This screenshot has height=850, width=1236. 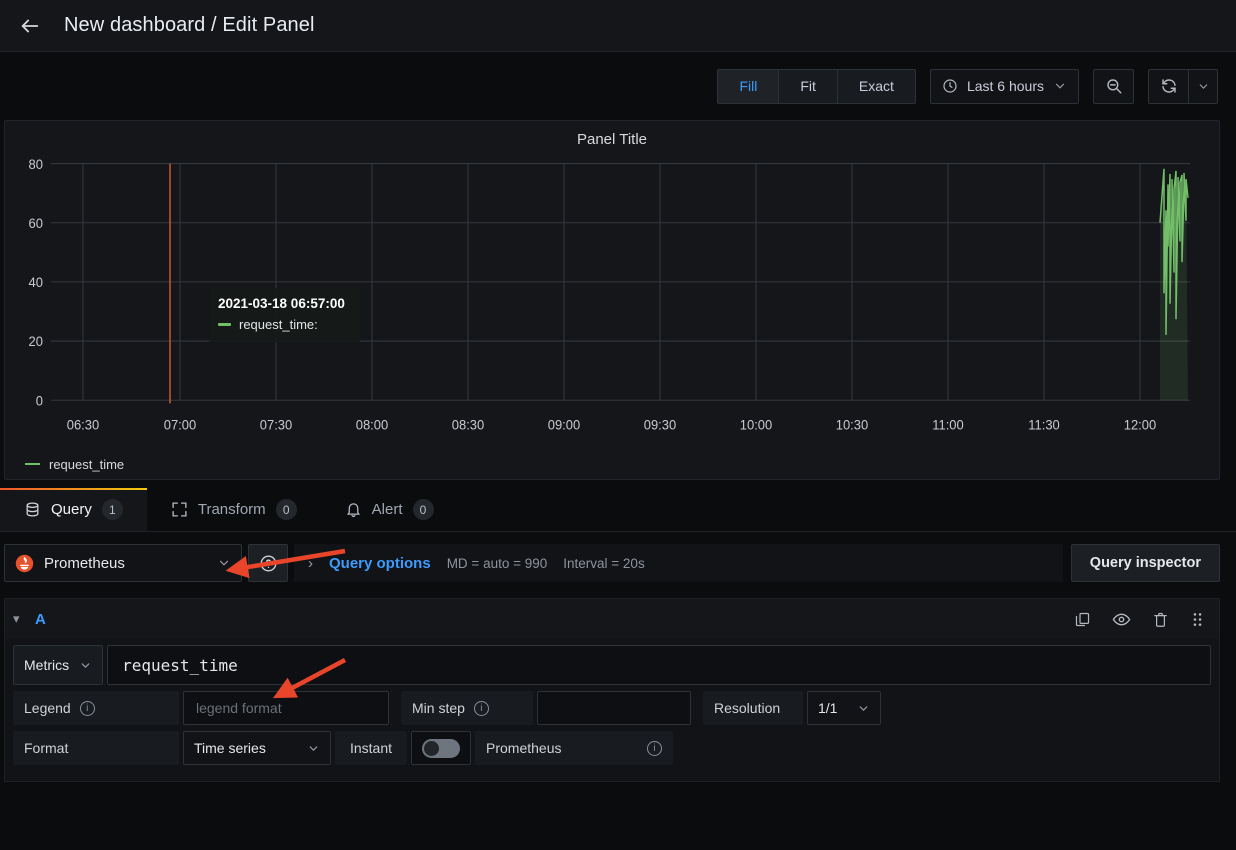 What do you see at coordinates (86, 464) in the screenshot?
I see `legend-series-label: request_time` at bounding box center [86, 464].